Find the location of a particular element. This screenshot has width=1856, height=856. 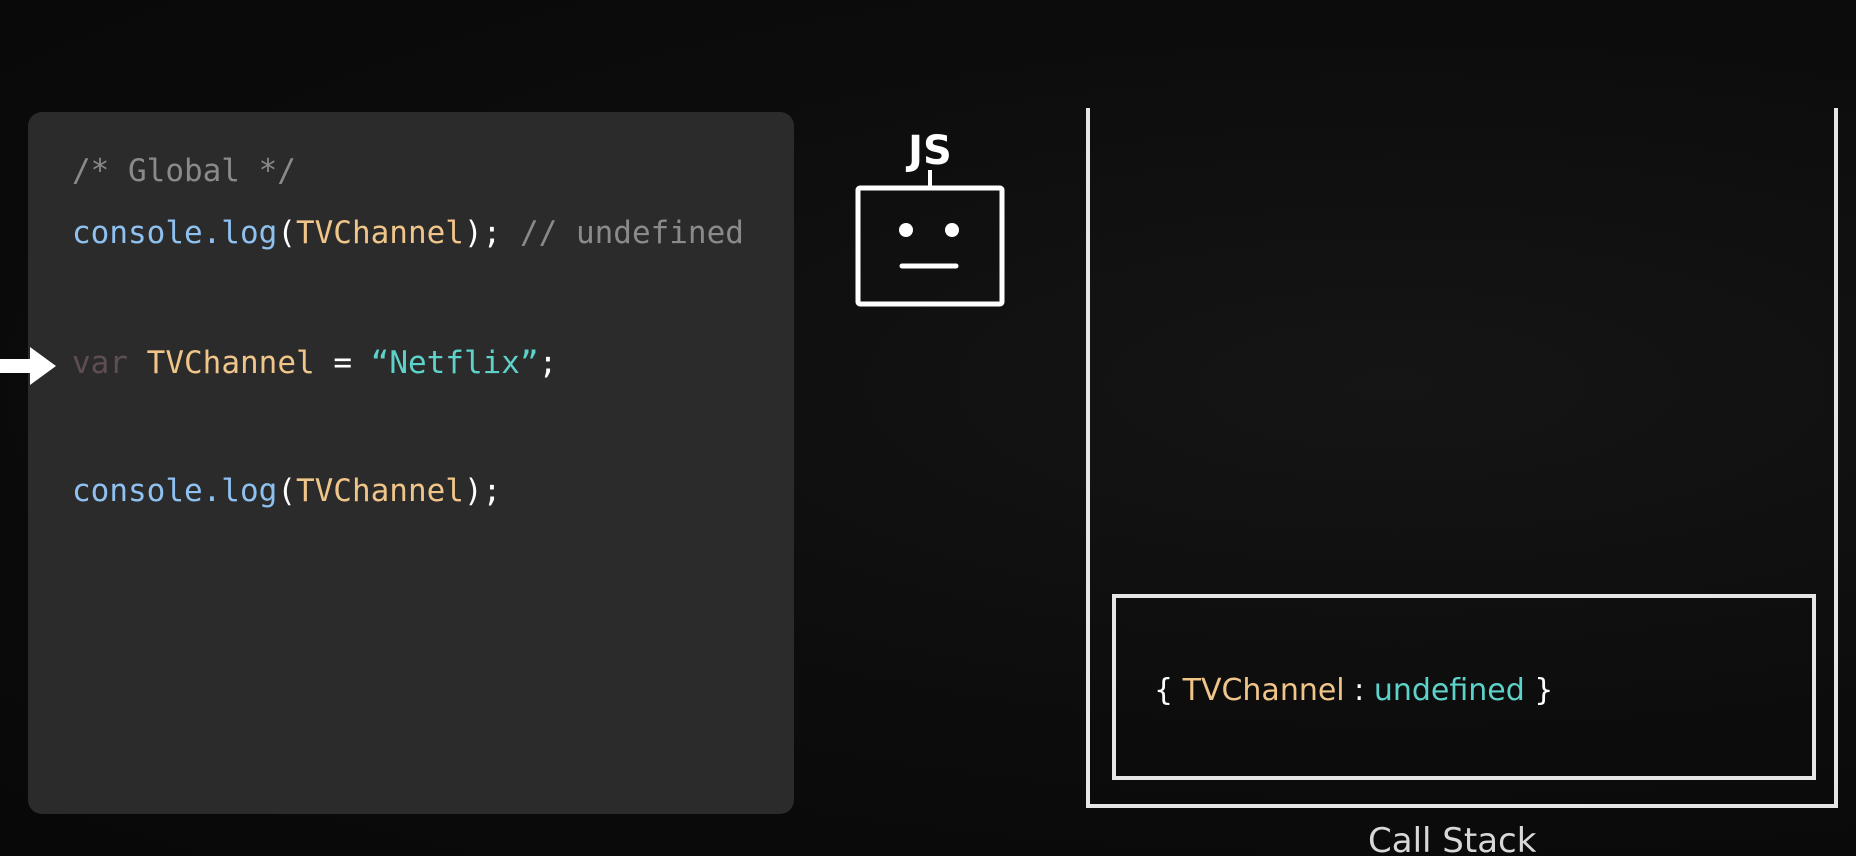

code-line-console-log-2: console.log(TVChannel); is located at coordinates (286, 491).